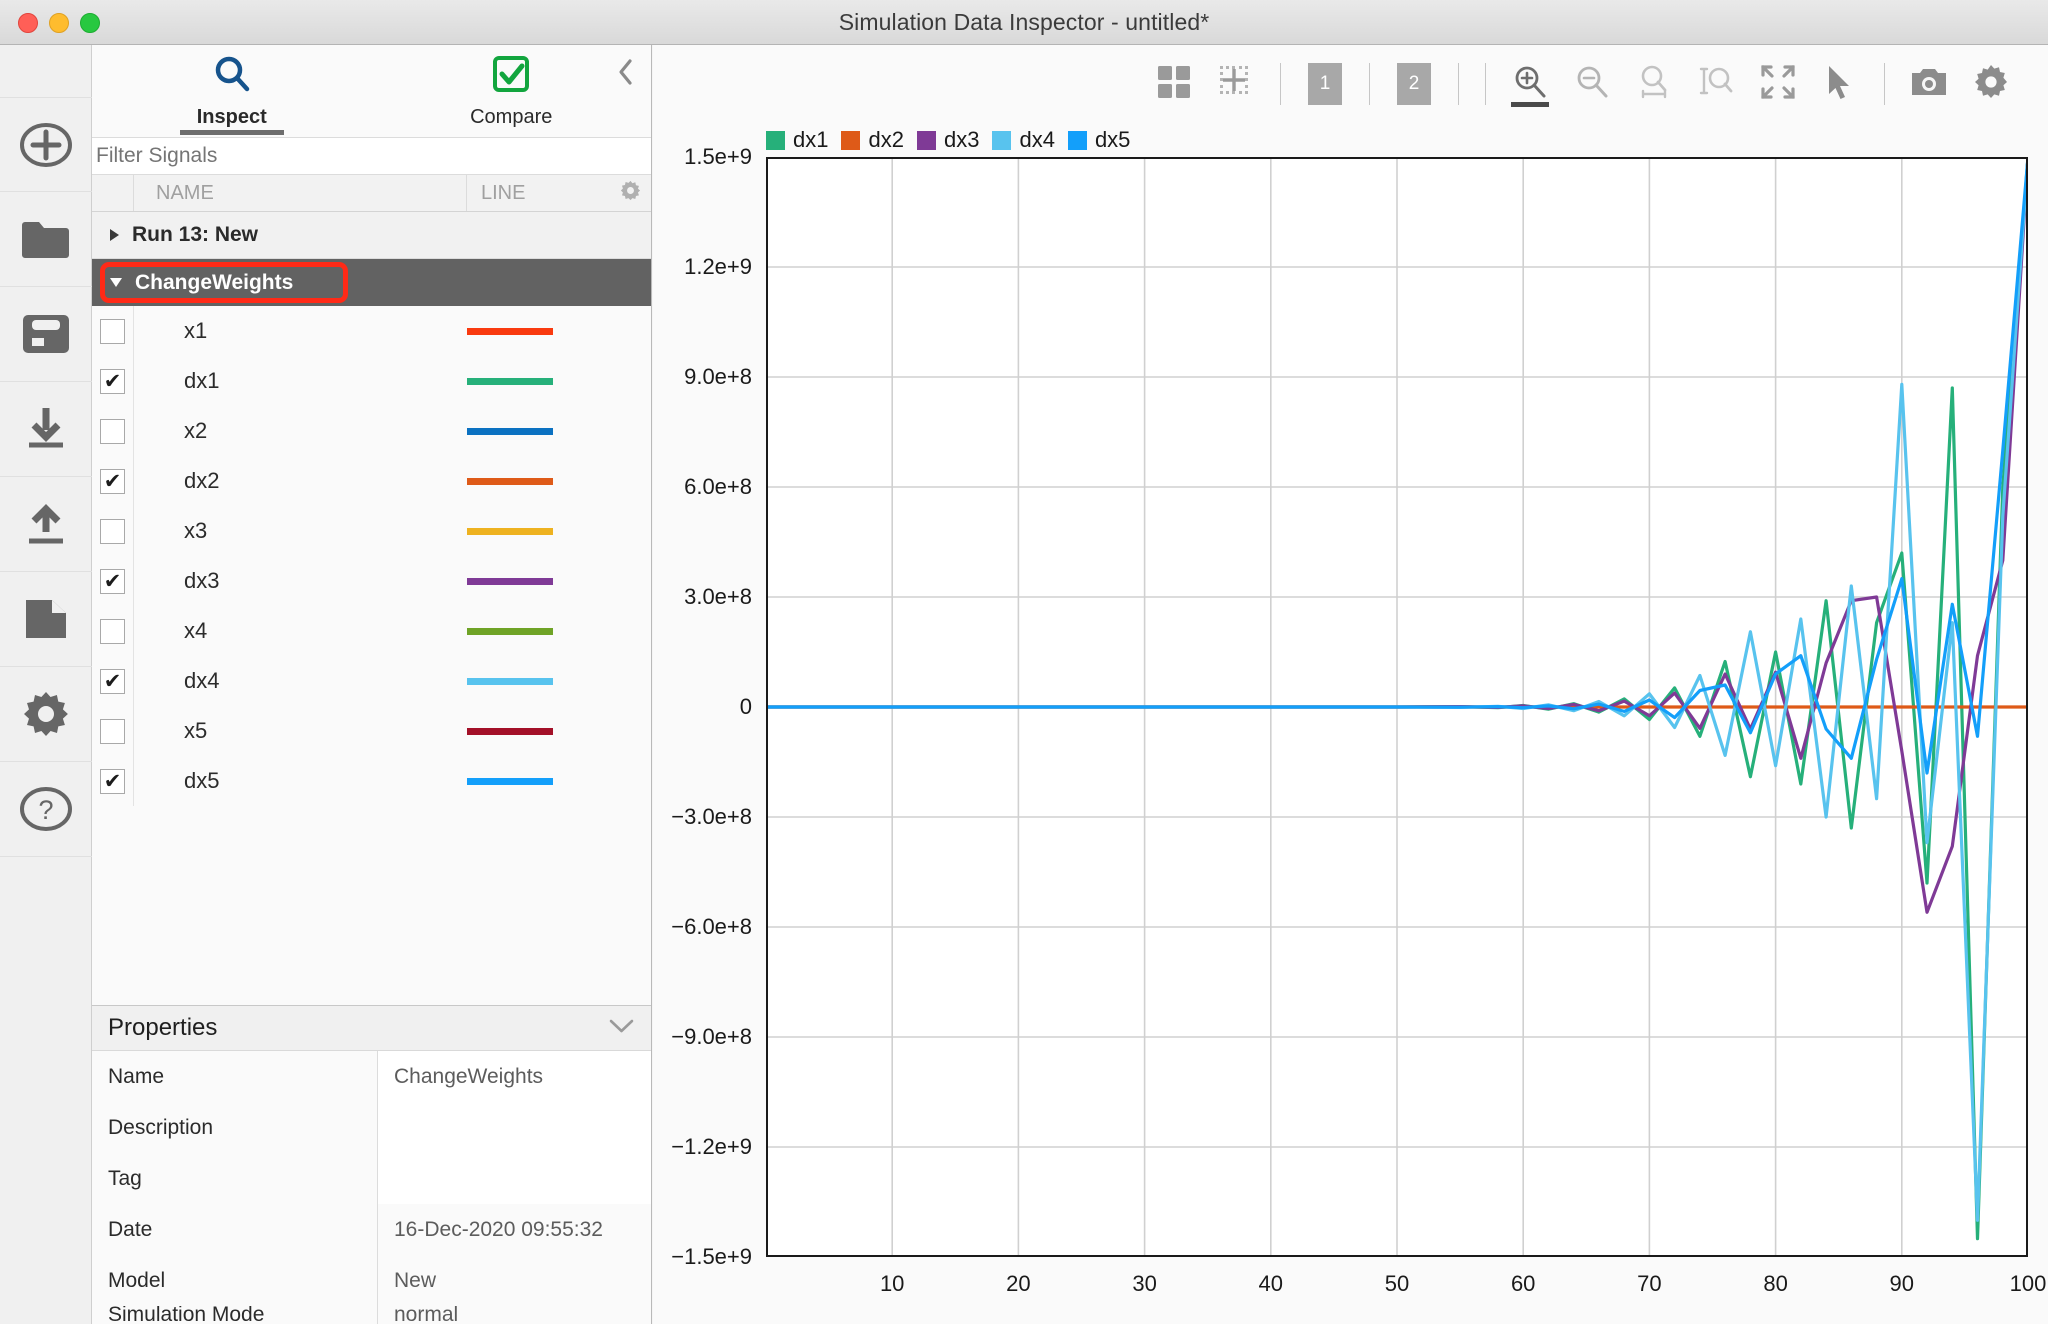  Describe the element at coordinates (1236, 84) in the screenshot. I see `sparse-grid-button` at that location.